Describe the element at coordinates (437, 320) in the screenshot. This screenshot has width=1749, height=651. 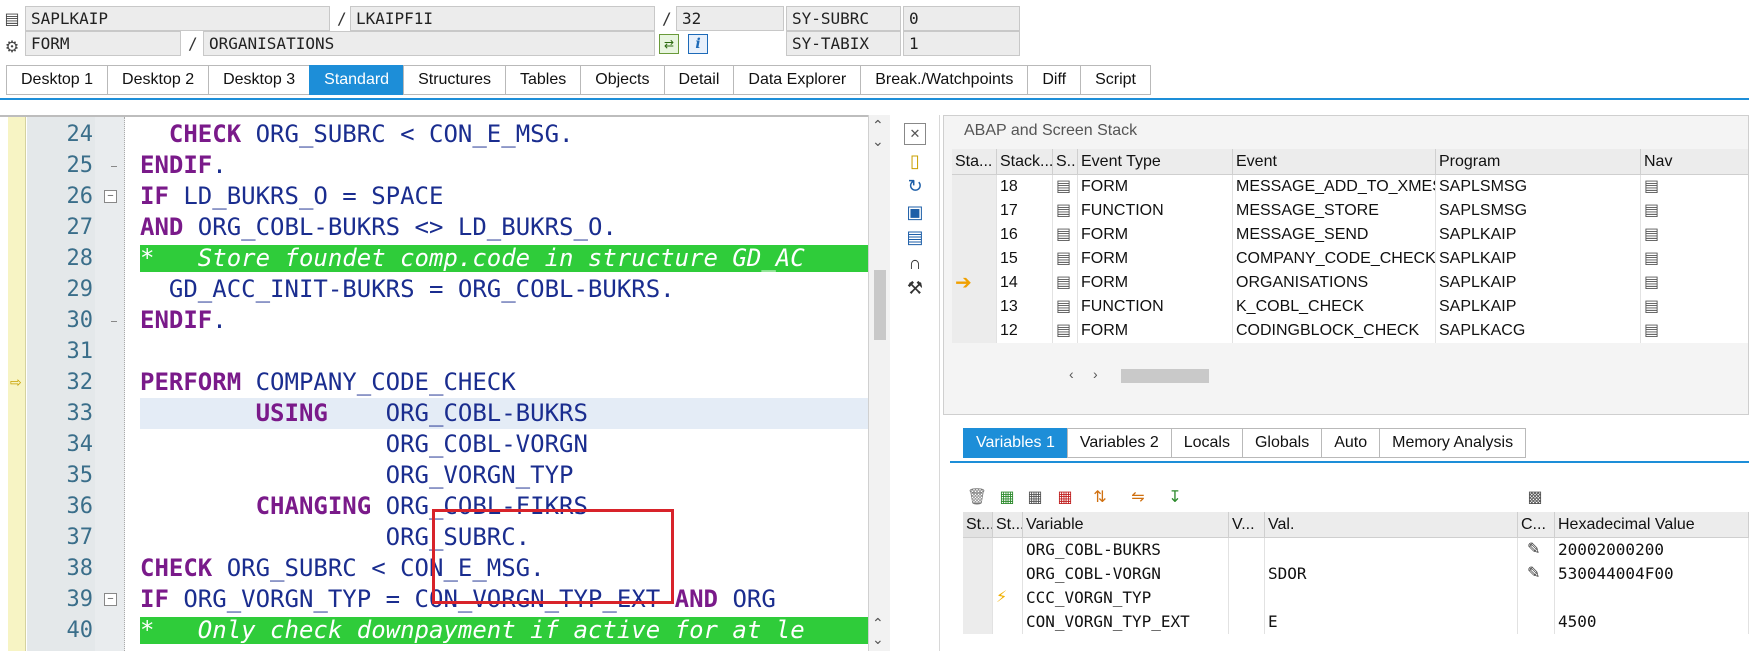
I see `code-line: 30 ENDIF.` at that location.